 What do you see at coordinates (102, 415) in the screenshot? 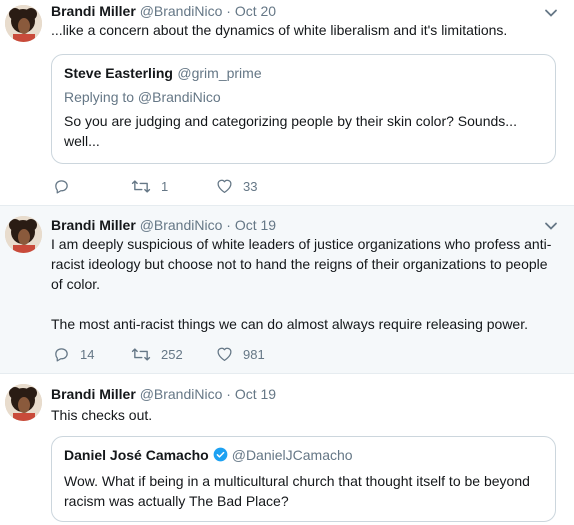
I see `tweet-text: This checks out.` at bounding box center [102, 415].